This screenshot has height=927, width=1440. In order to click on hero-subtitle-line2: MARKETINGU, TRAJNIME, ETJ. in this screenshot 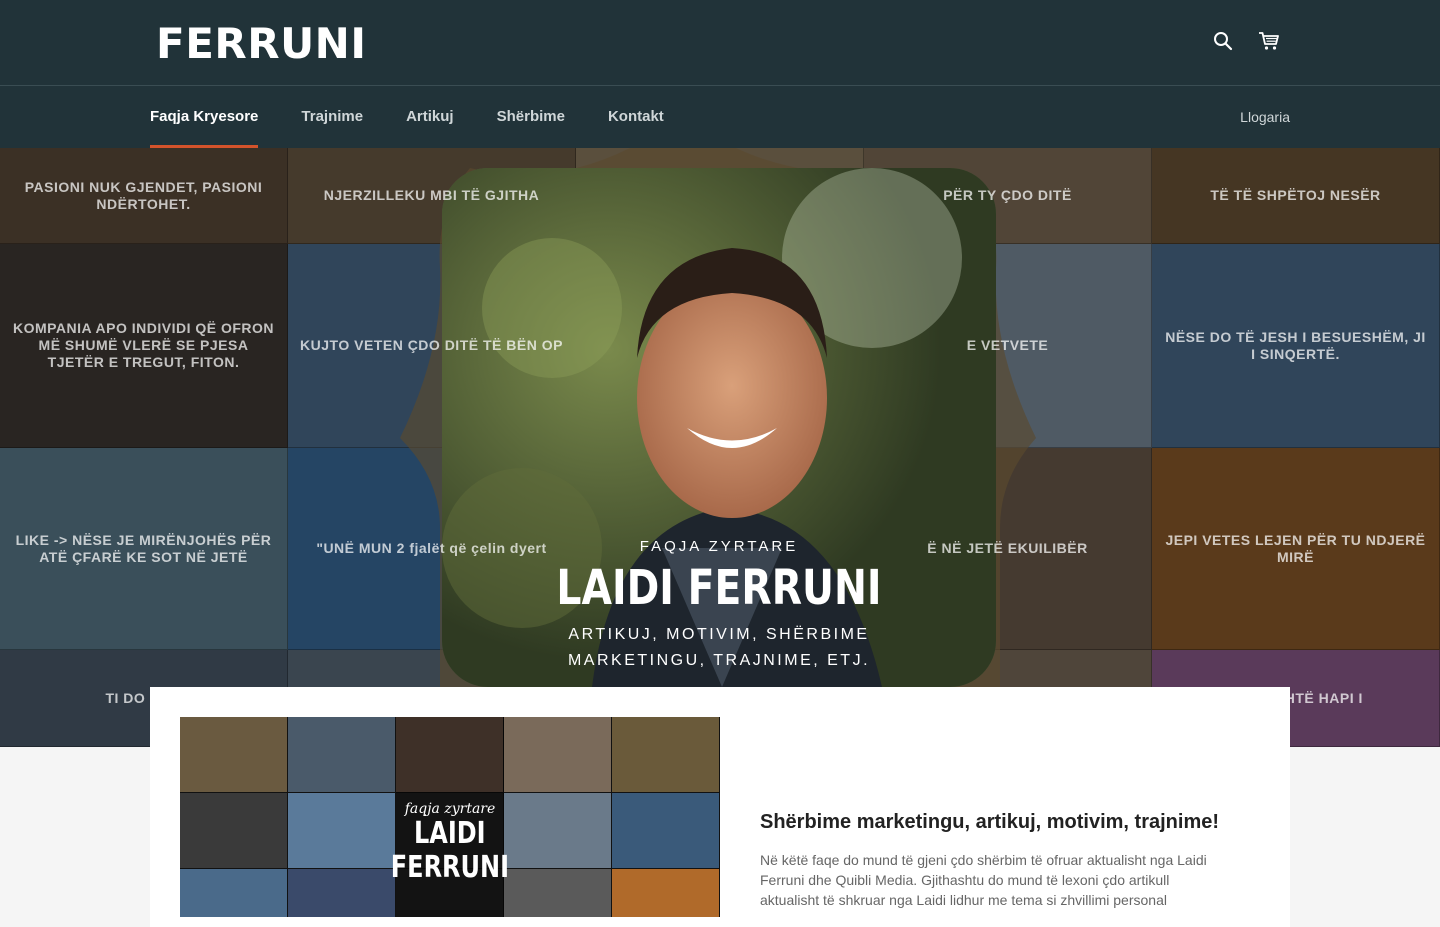, I will do `click(719, 660)`.